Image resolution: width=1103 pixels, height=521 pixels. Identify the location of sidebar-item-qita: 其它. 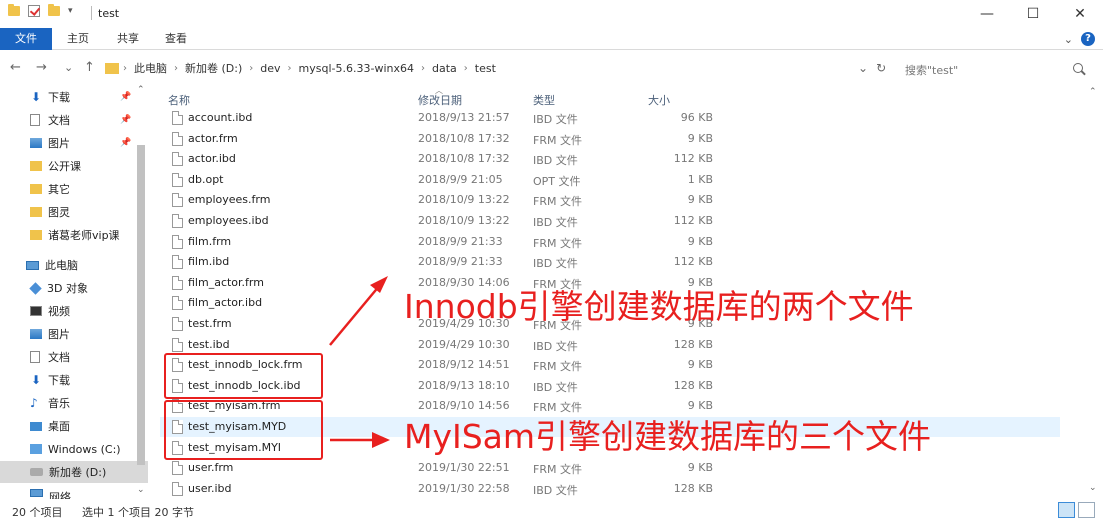
(74, 189).